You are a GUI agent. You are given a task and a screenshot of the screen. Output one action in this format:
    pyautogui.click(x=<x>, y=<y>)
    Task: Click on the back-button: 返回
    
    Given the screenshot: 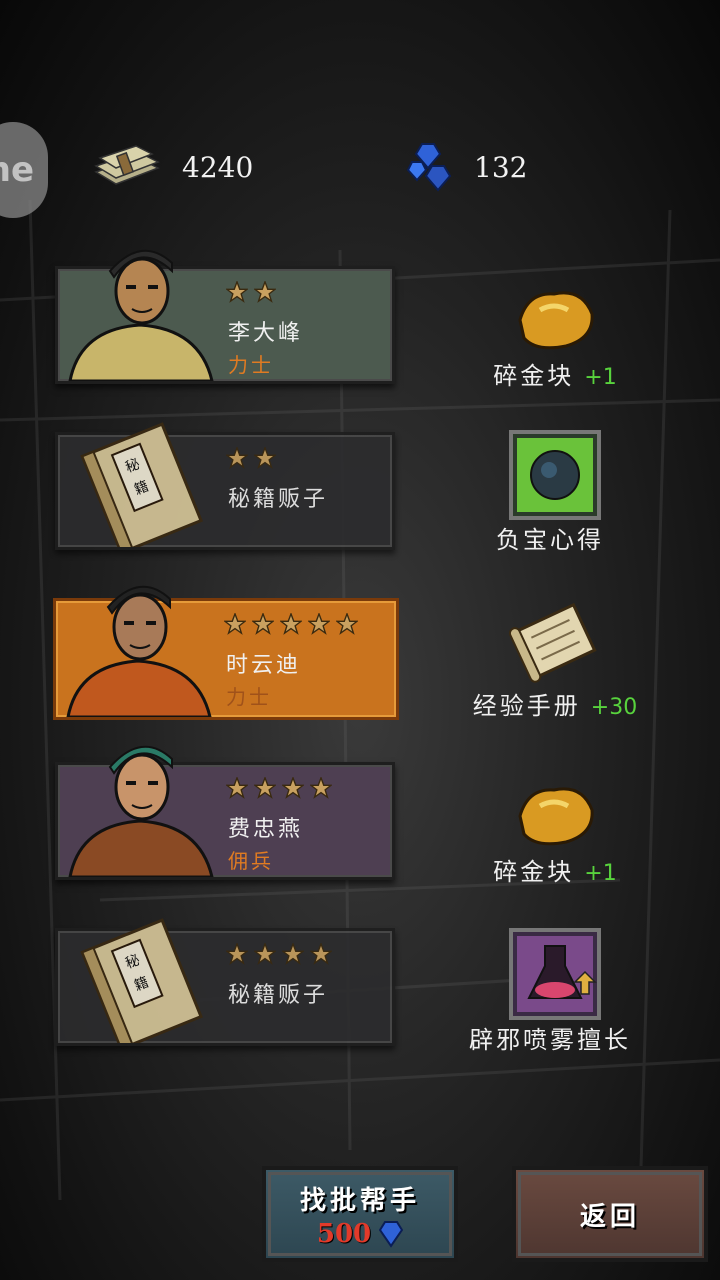 What is the action you would take?
    pyautogui.click(x=610, y=1214)
    